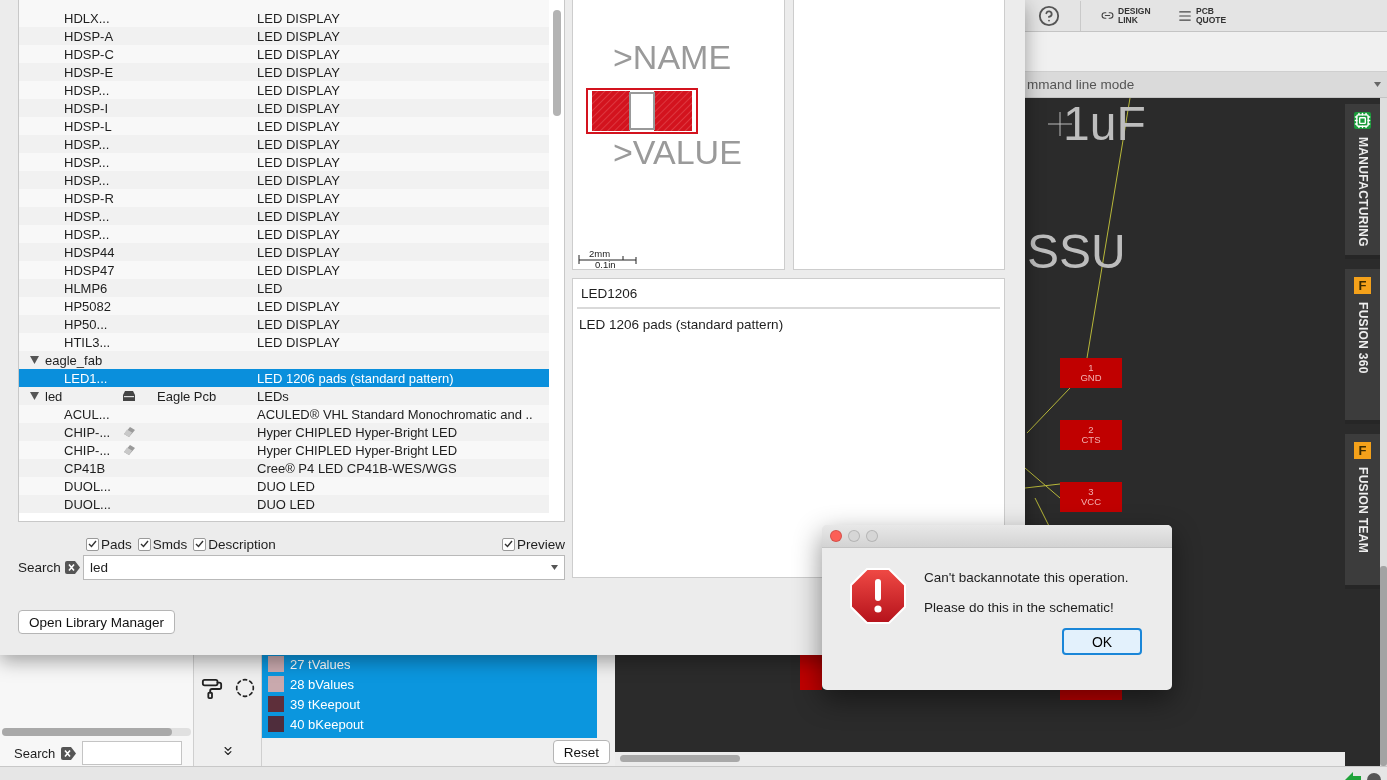 This screenshot has height=780, width=1387. What do you see at coordinates (284, 54) in the screenshot?
I see `tree-row: HDSP-C LED DISPLAY` at bounding box center [284, 54].